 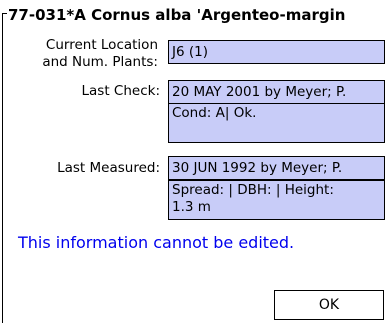 I want to click on condition-field: Cond: A| Ok., so click(x=276, y=123).